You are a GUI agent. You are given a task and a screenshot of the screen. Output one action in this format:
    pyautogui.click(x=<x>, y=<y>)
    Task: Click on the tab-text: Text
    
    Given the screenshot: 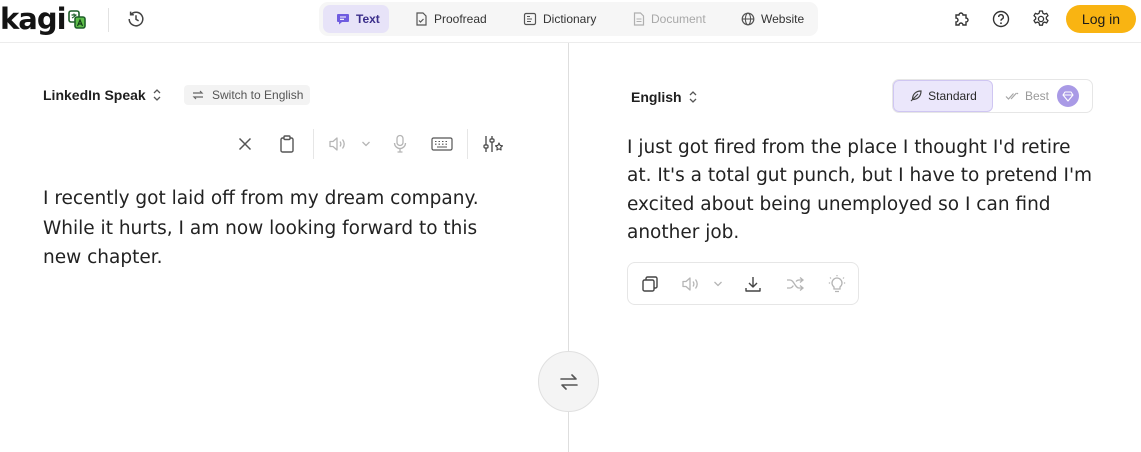 What is the action you would take?
    pyautogui.click(x=356, y=19)
    